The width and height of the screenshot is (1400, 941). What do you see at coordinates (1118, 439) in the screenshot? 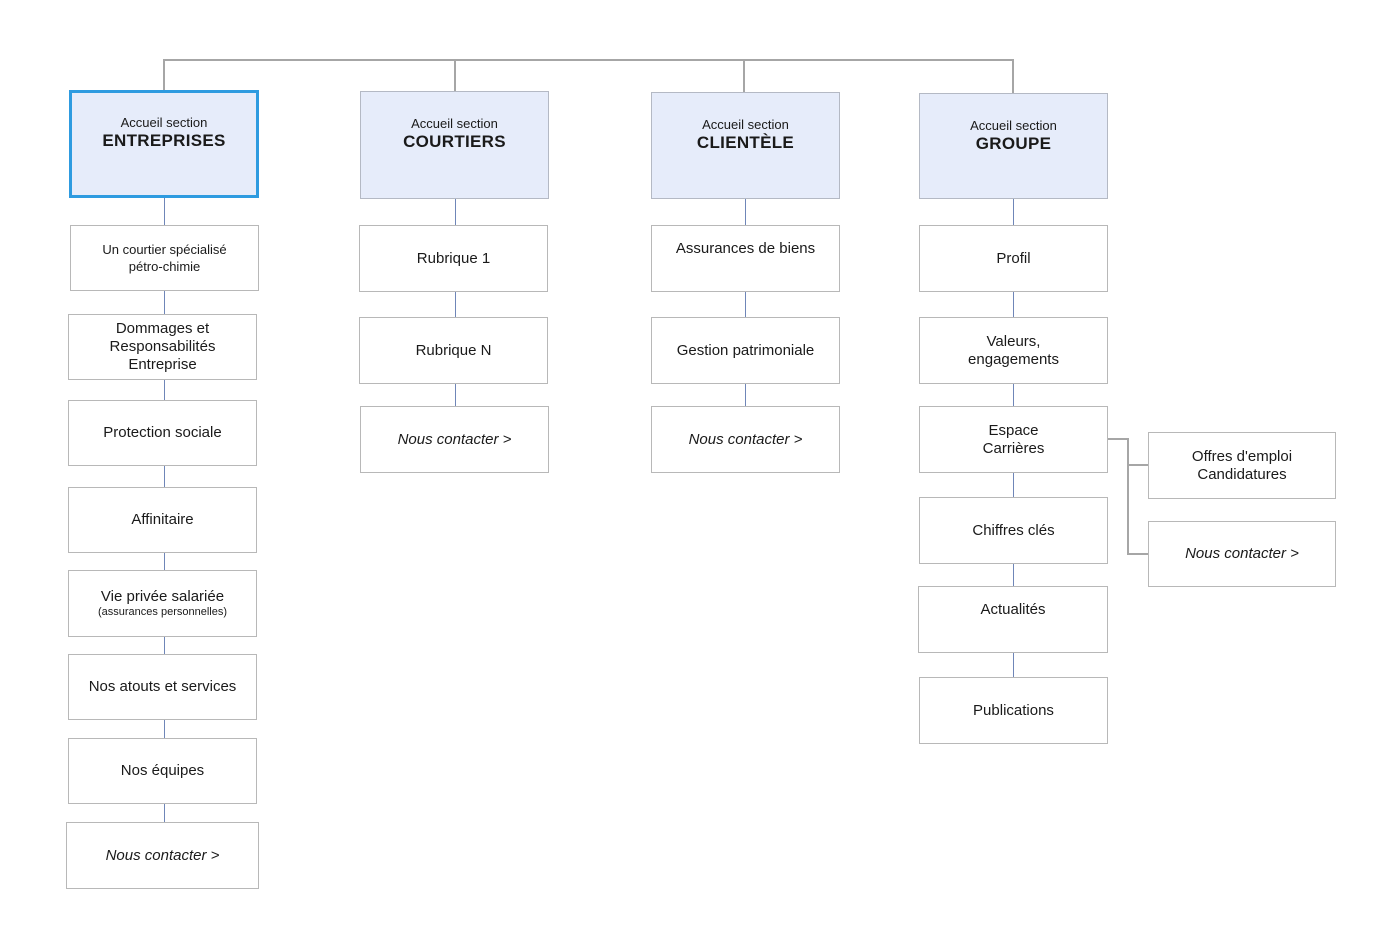
I see `branch-connector-h1` at bounding box center [1118, 439].